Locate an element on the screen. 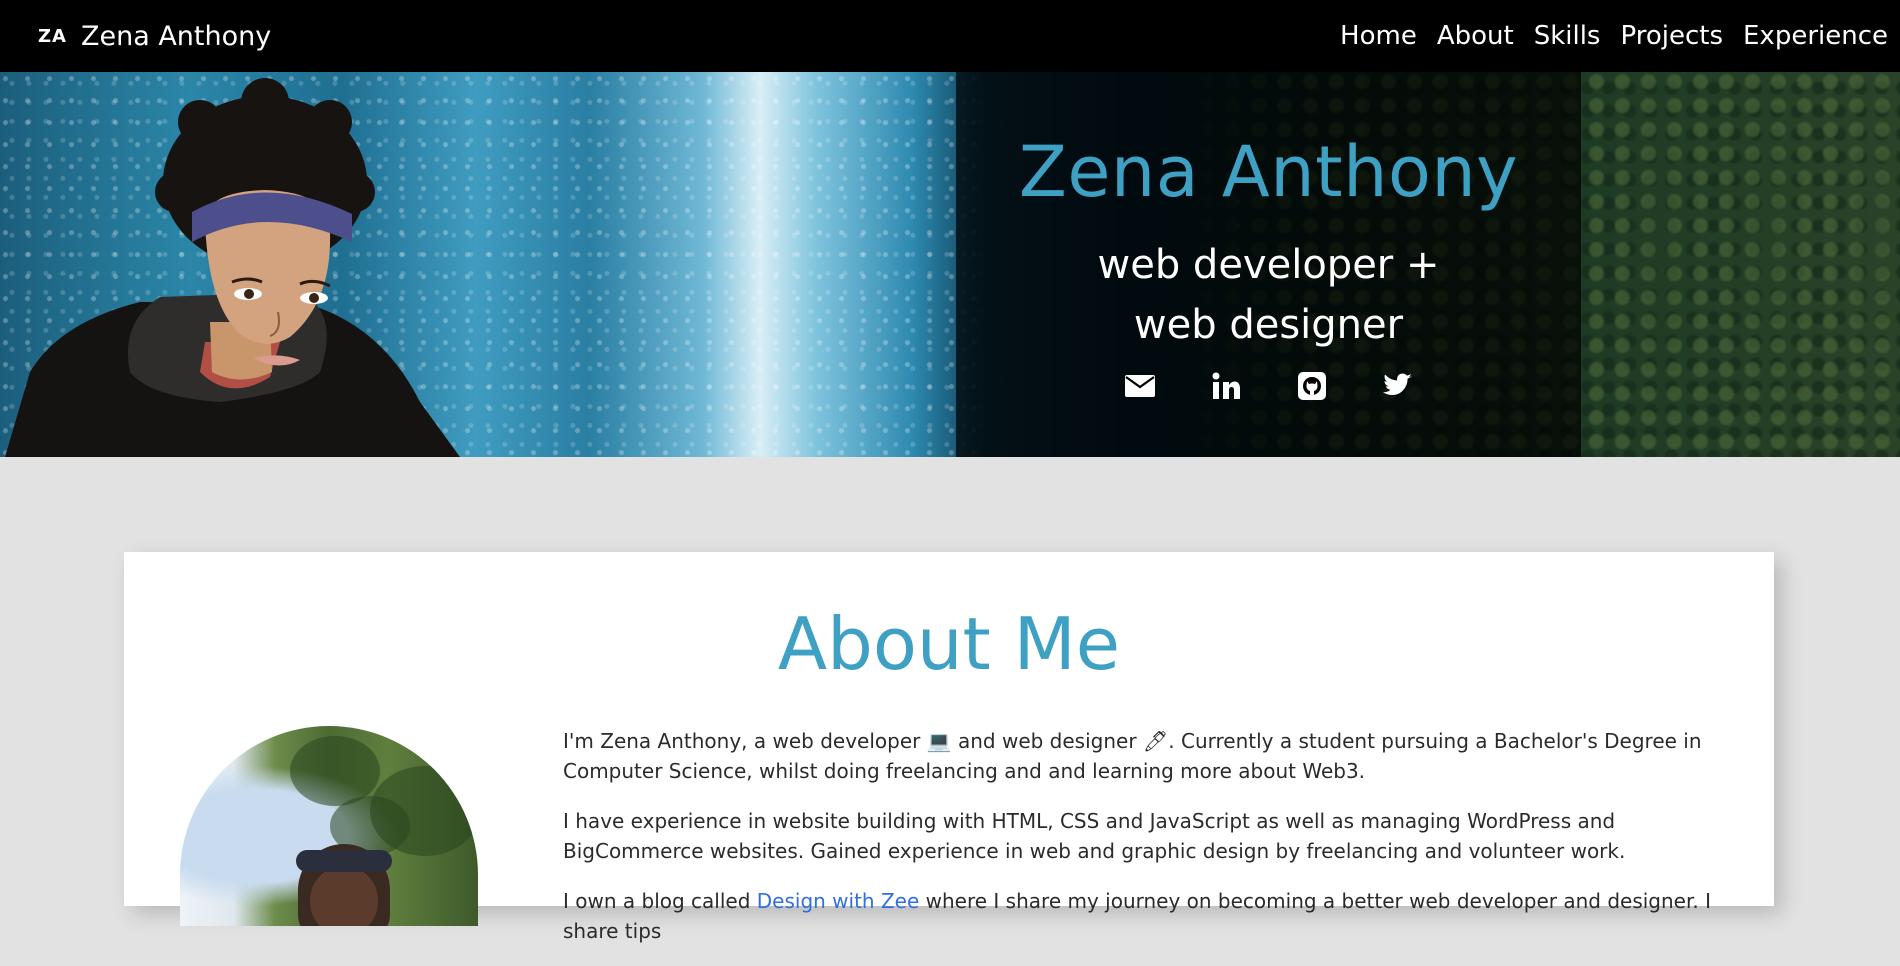 The height and width of the screenshot is (966, 1900). blog-link: Design with Zee is located at coordinates (838, 901).